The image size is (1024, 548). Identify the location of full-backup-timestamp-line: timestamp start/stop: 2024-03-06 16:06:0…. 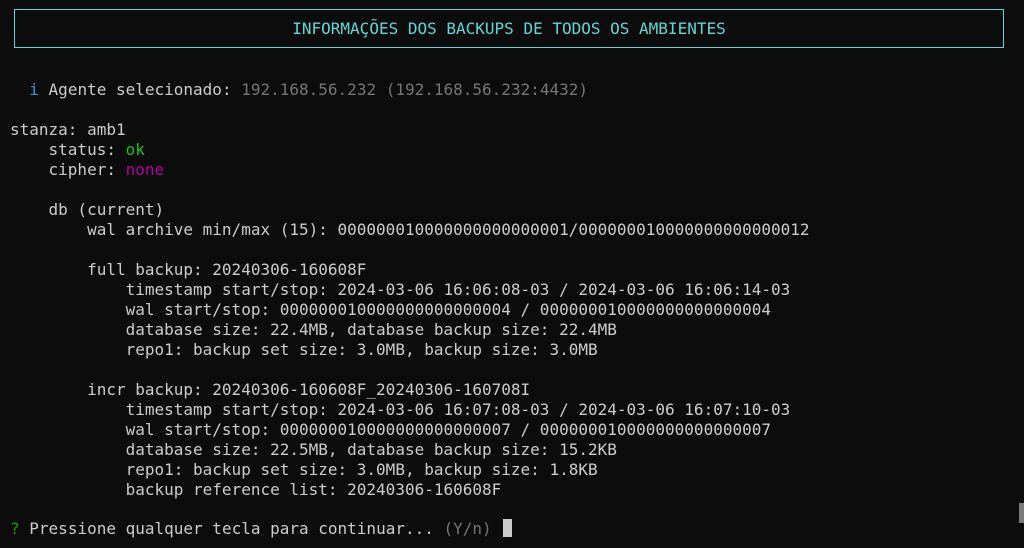
(400, 290).